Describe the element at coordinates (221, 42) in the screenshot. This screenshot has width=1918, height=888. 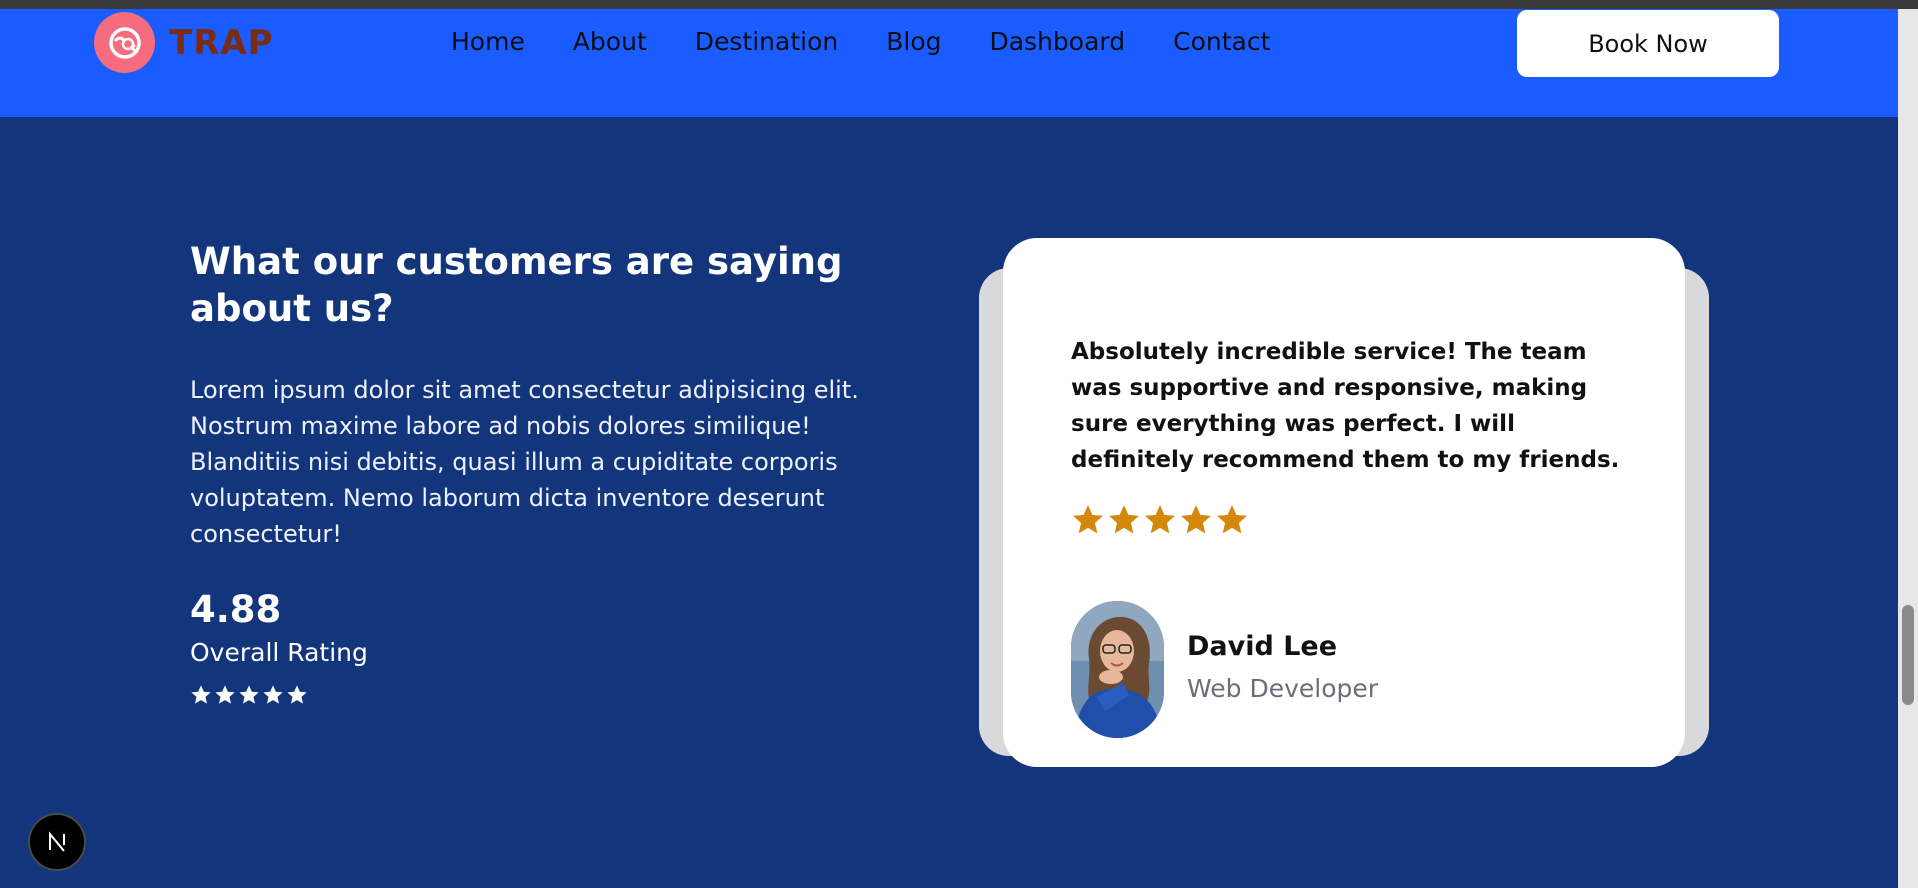
I see `brand-name: TRAP` at that location.